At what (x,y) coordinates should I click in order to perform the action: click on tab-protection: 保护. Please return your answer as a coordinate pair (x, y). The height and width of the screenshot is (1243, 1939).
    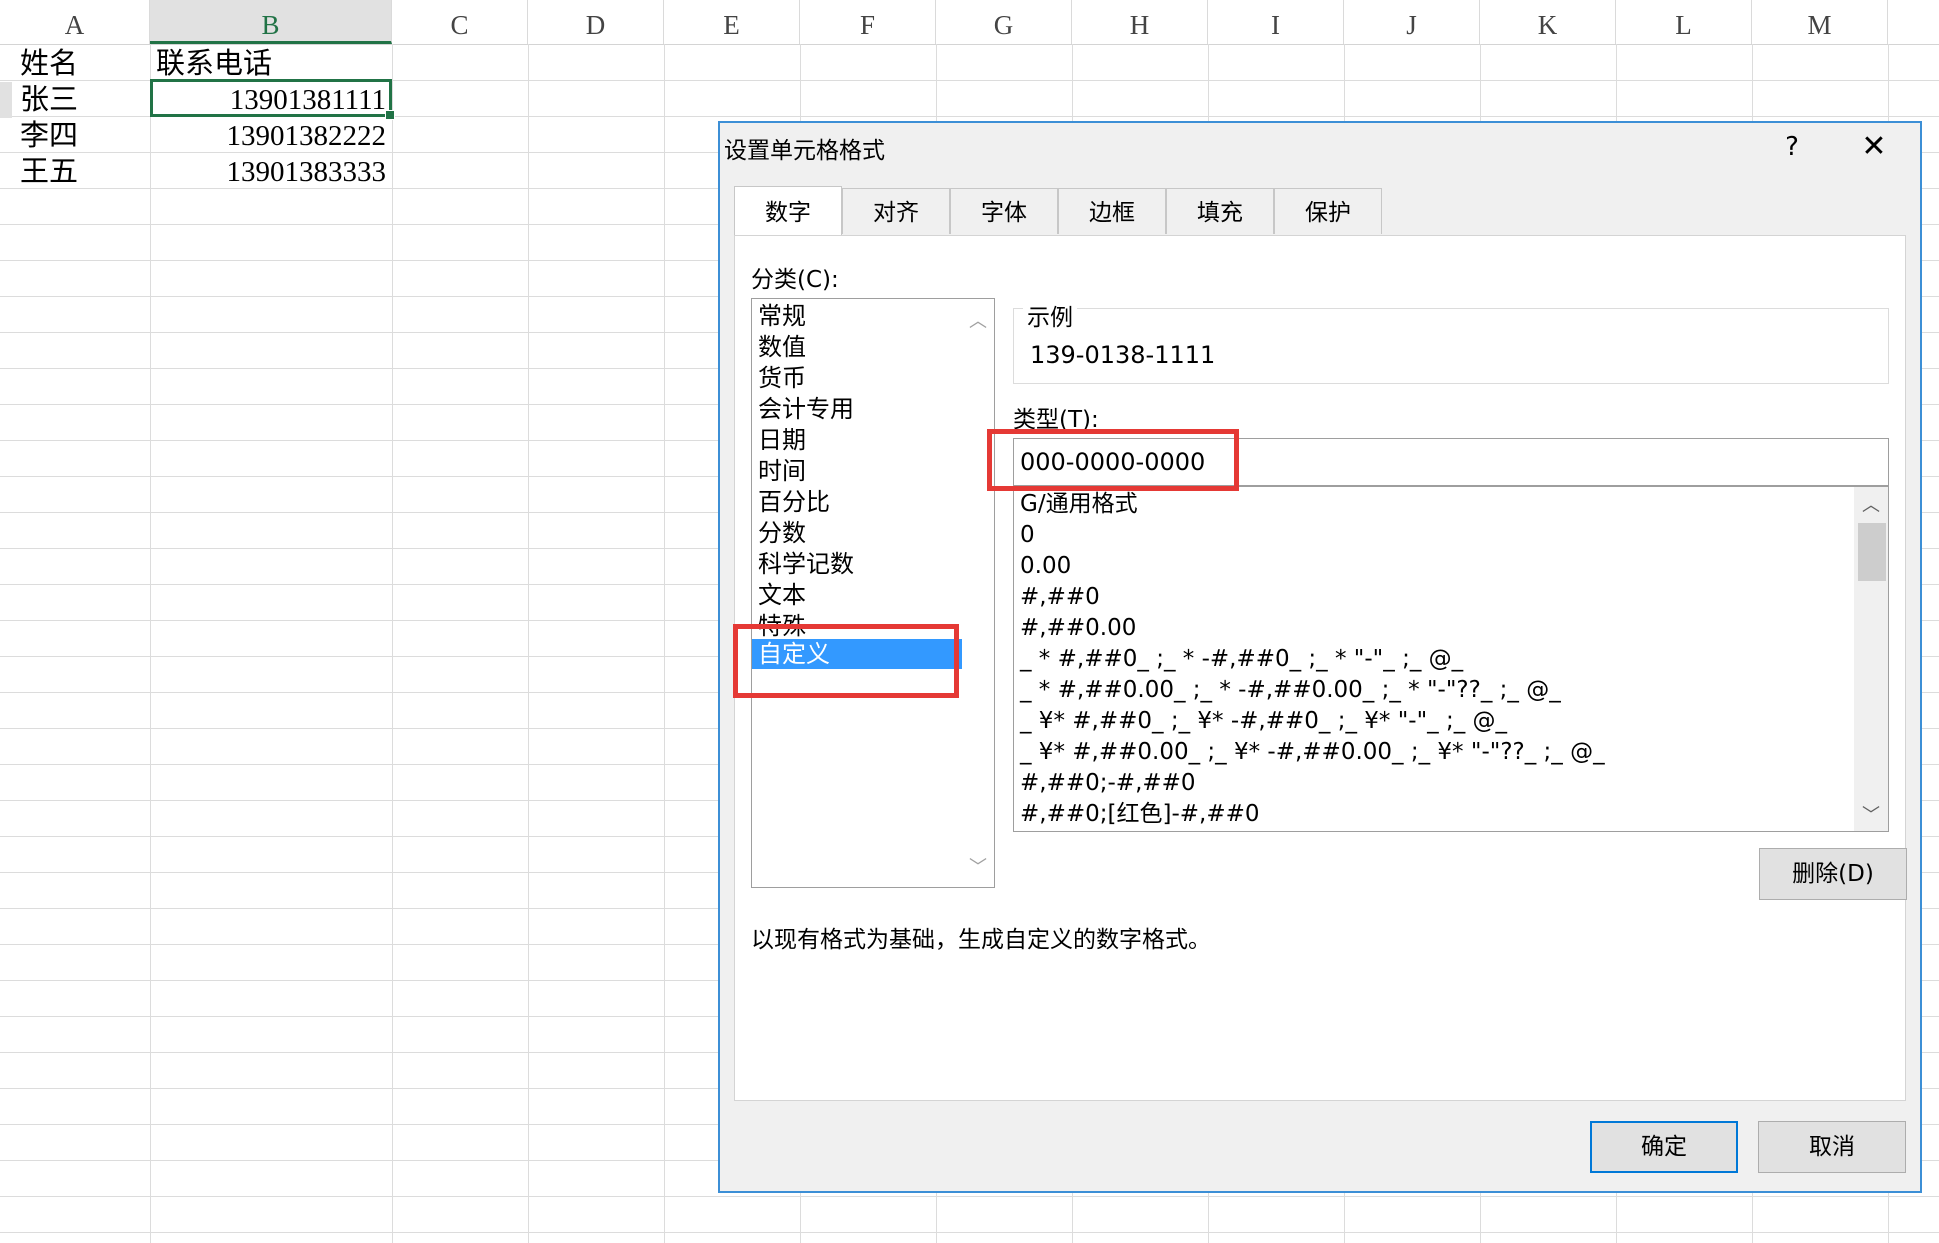
    Looking at the image, I should click on (1328, 211).